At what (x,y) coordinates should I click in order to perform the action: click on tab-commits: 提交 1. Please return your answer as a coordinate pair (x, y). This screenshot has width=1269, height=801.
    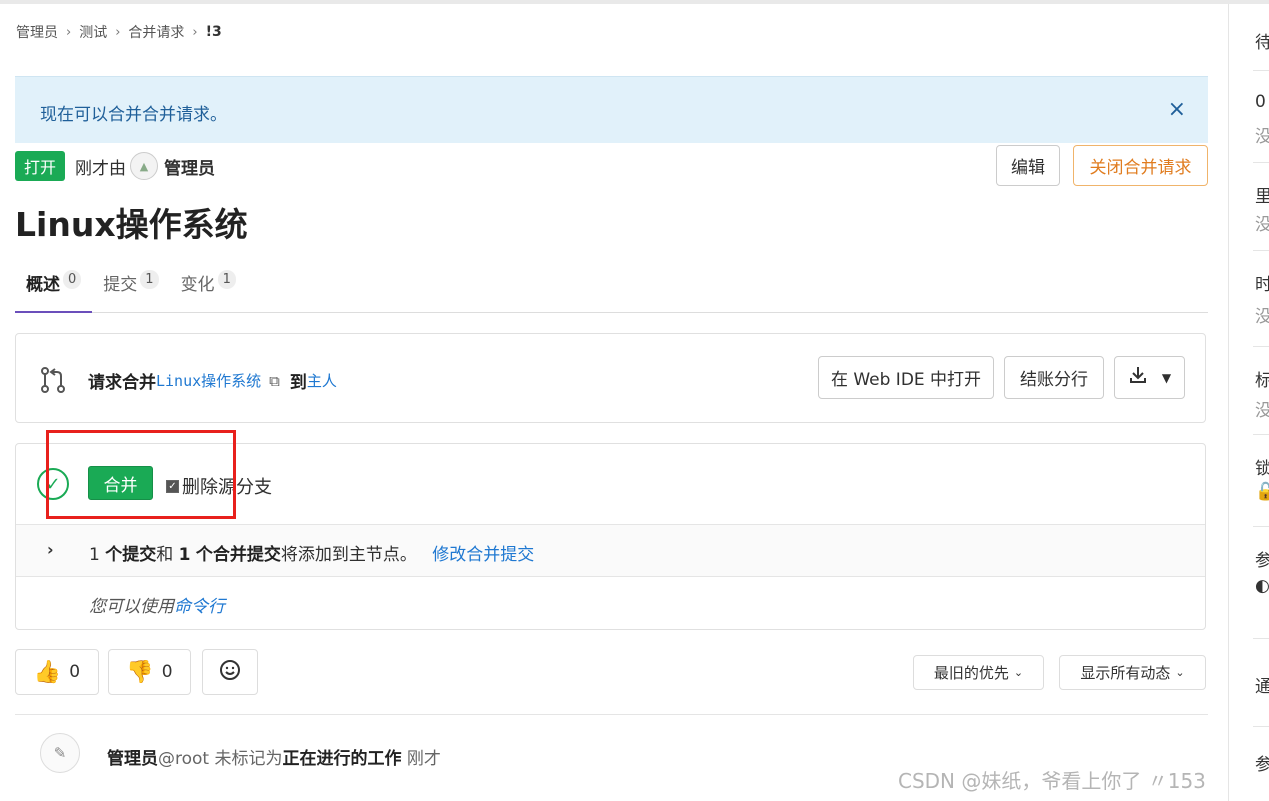
    Looking at the image, I should click on (130, 288).